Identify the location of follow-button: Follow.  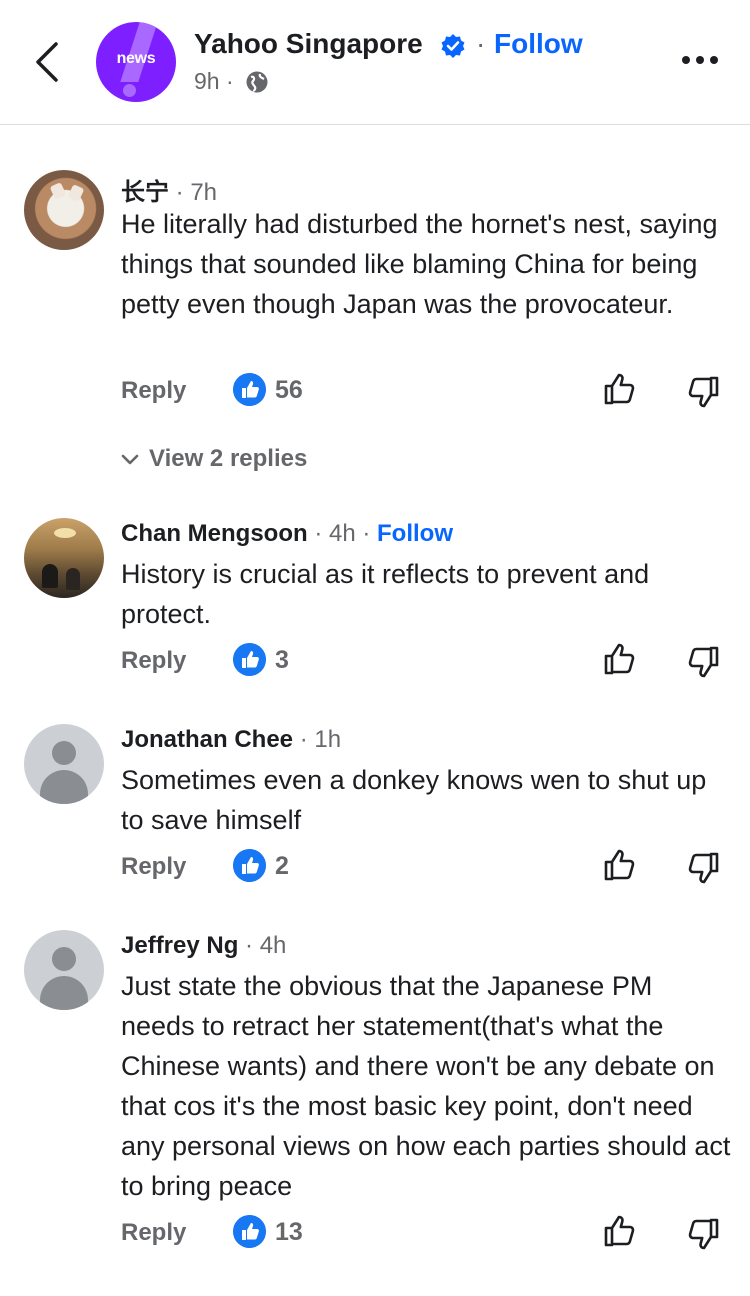
(538, 44).